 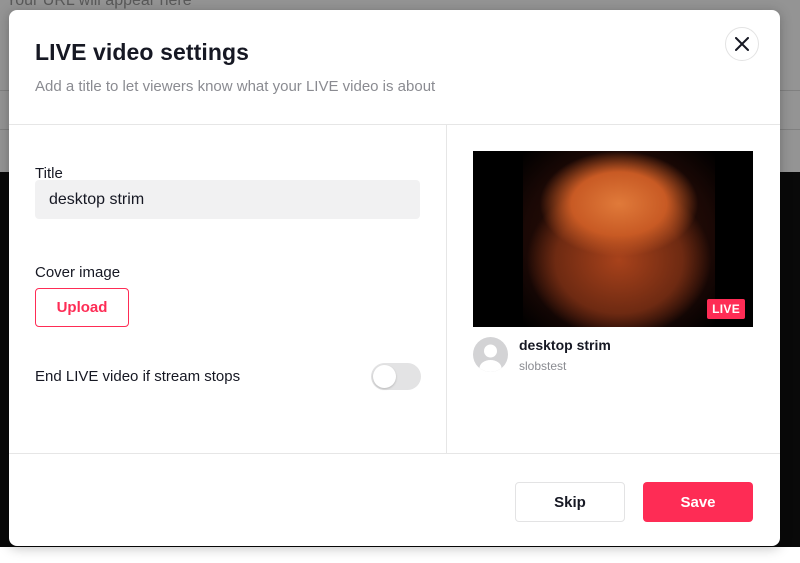 What do you see at coordinates (490, 358) in the screenshot?
I see `user-avatar-icon` at bounding box center [490, 358].